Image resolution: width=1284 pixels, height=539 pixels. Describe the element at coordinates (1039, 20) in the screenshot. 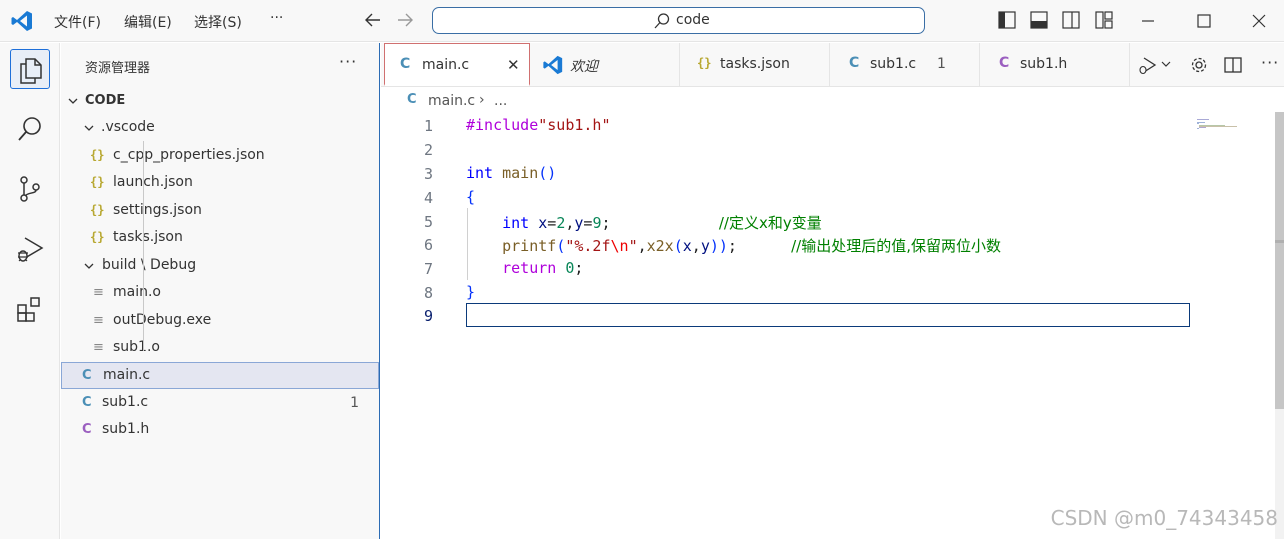

I see `toggle-panel-icon` at that location.